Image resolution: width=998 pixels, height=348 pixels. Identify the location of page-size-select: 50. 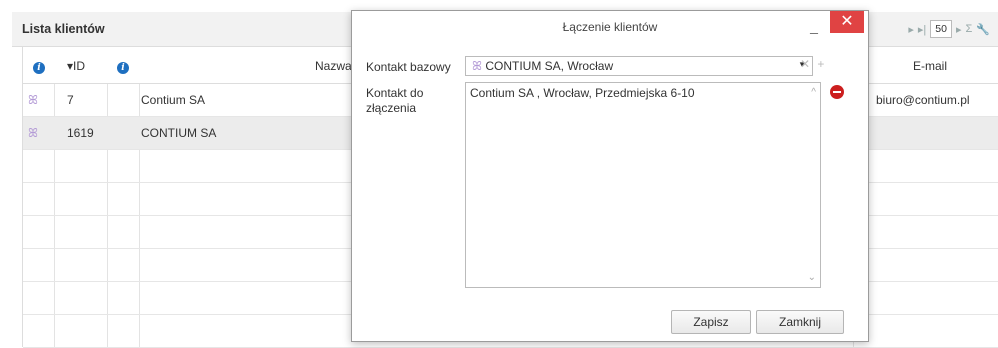
(941, 29).